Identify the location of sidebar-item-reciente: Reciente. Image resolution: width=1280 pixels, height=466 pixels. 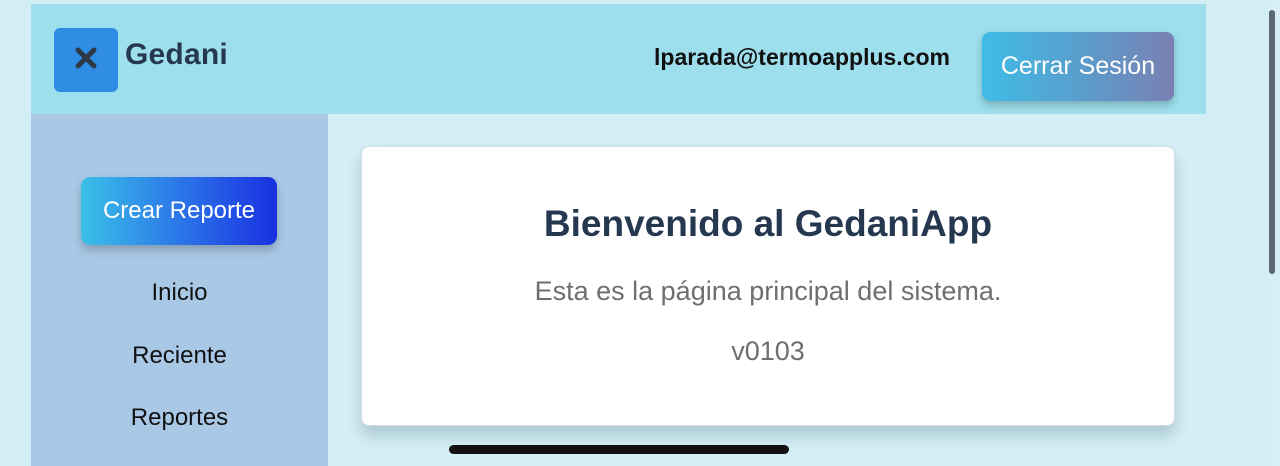
(179, 356).